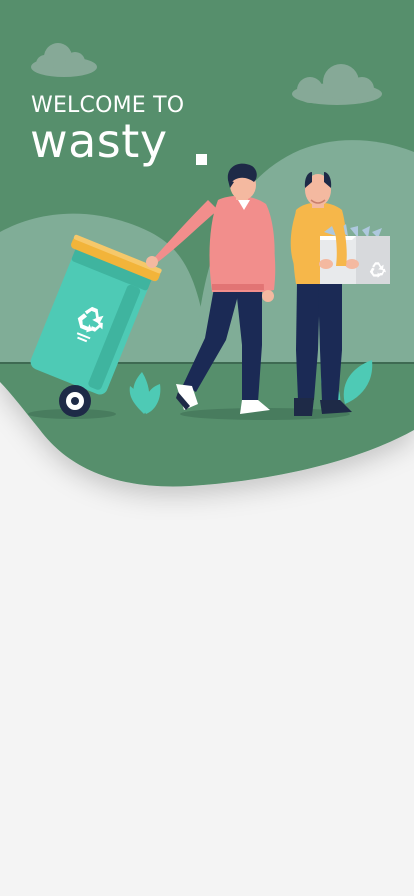 Image resolution: width=414 pixels, height=896 pixels. Describe the element at coordinates (99, 141) in the screenshot. I see `app-name-title: wasty` at that location.